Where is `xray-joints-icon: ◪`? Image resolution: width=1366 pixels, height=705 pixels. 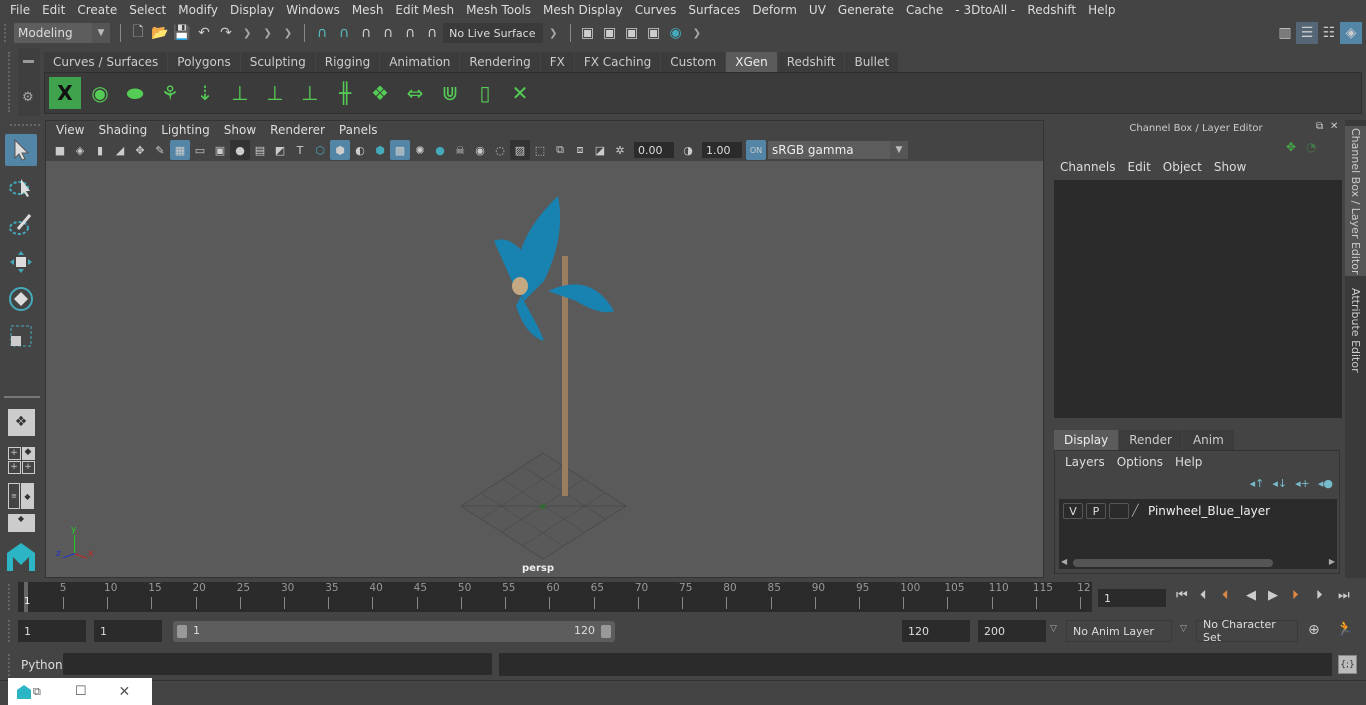
xray-joints-icon: ◪ is located at coordinates (600, 150).